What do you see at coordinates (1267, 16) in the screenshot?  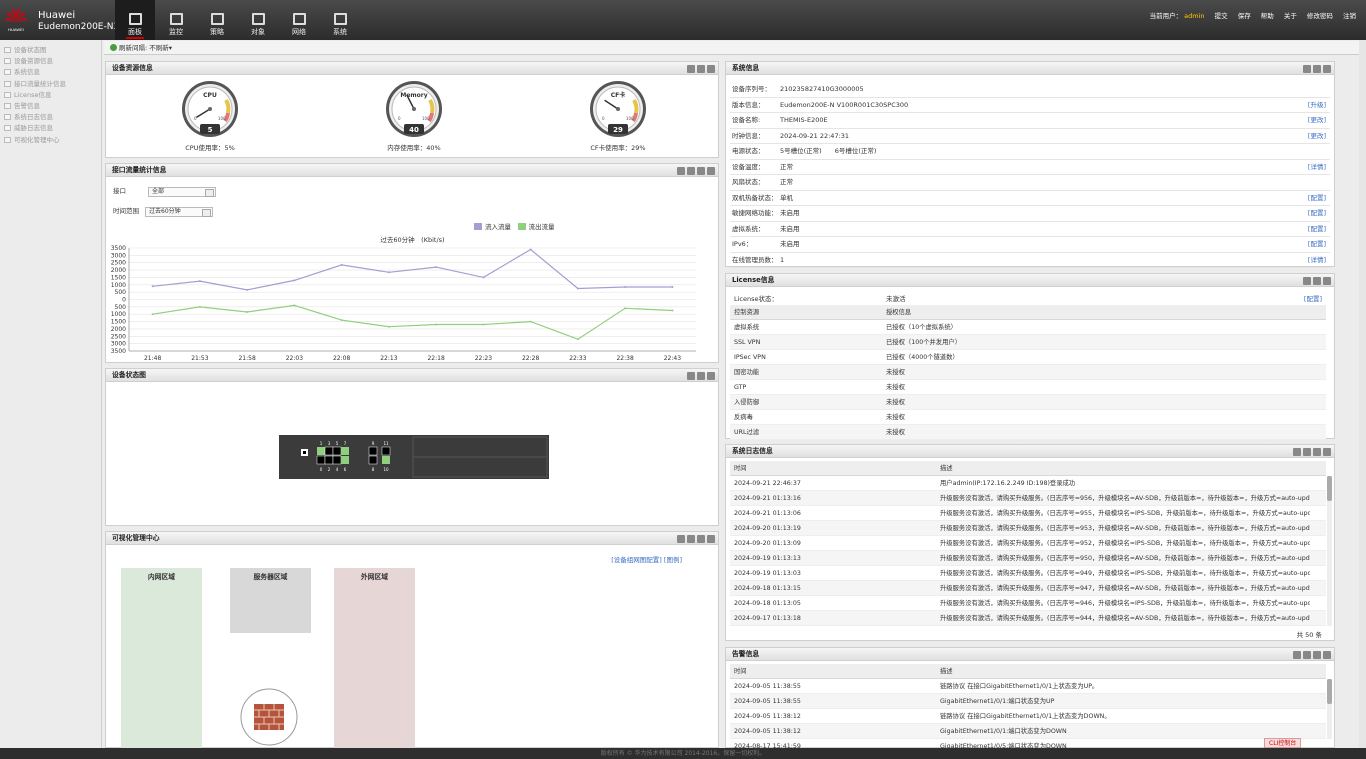 I see `help-link: 帮助` at bounding box center [1267, 16].